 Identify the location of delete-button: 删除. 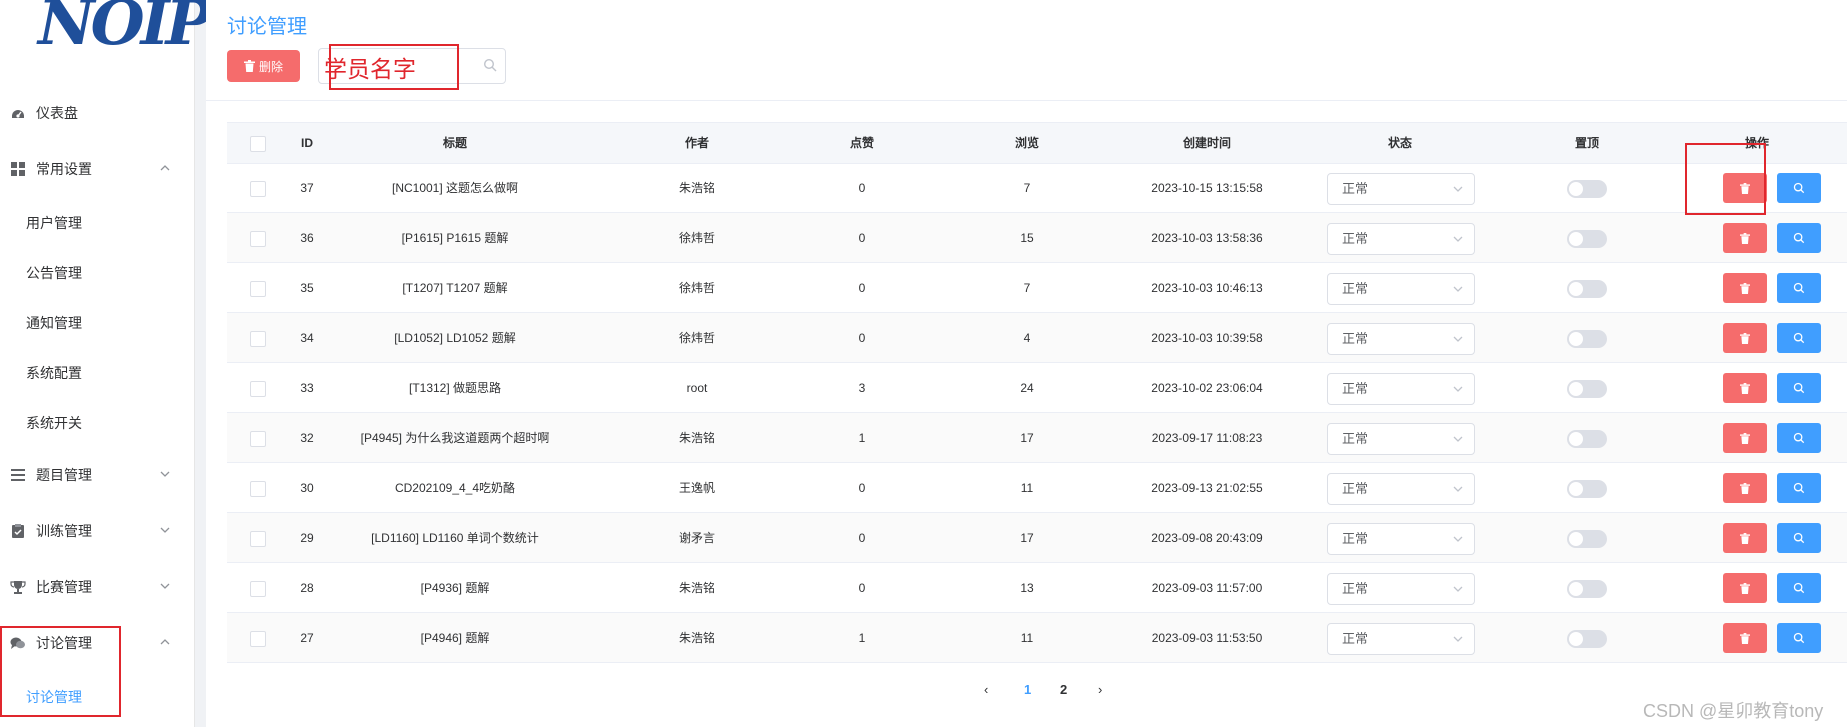
(263, 66).